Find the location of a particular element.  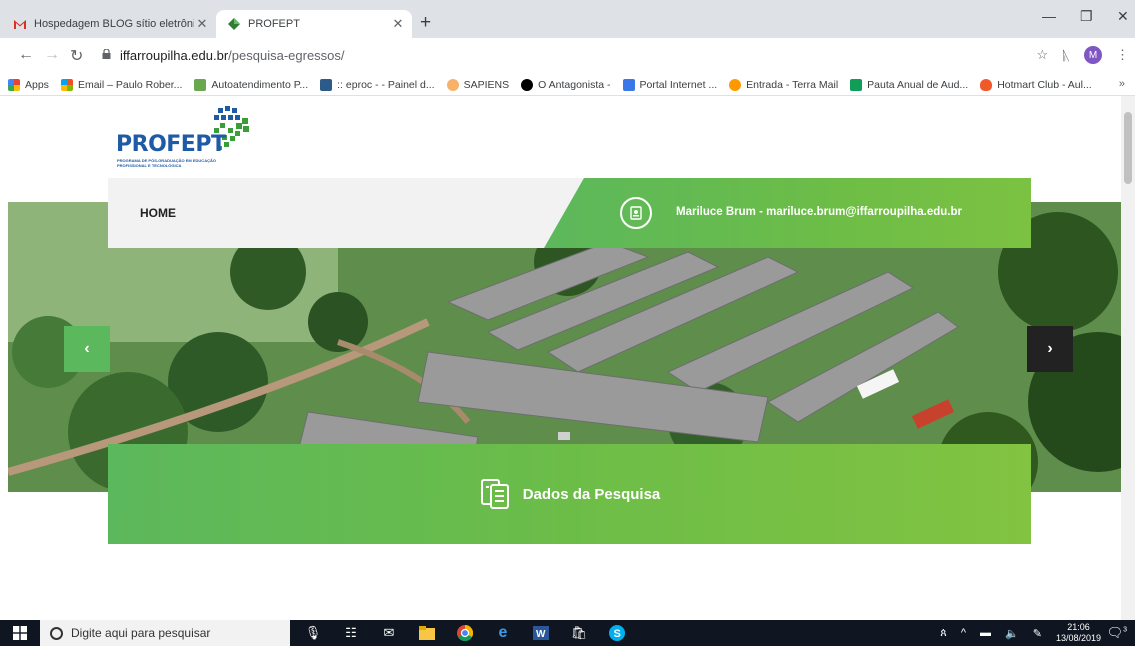

svg-text: S is located at coordinates (617, 634).